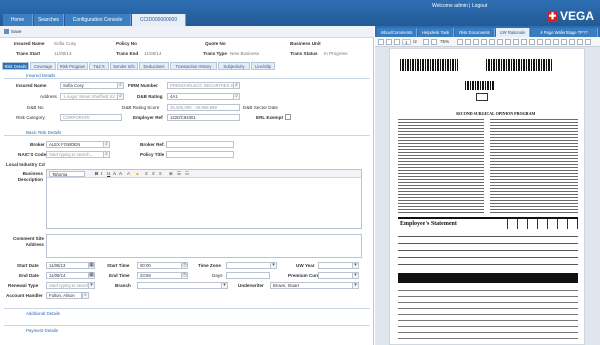 The width and height of the screenshot is (600, 345). I want to click on font-size-up-icon: A, so click(114, 173).